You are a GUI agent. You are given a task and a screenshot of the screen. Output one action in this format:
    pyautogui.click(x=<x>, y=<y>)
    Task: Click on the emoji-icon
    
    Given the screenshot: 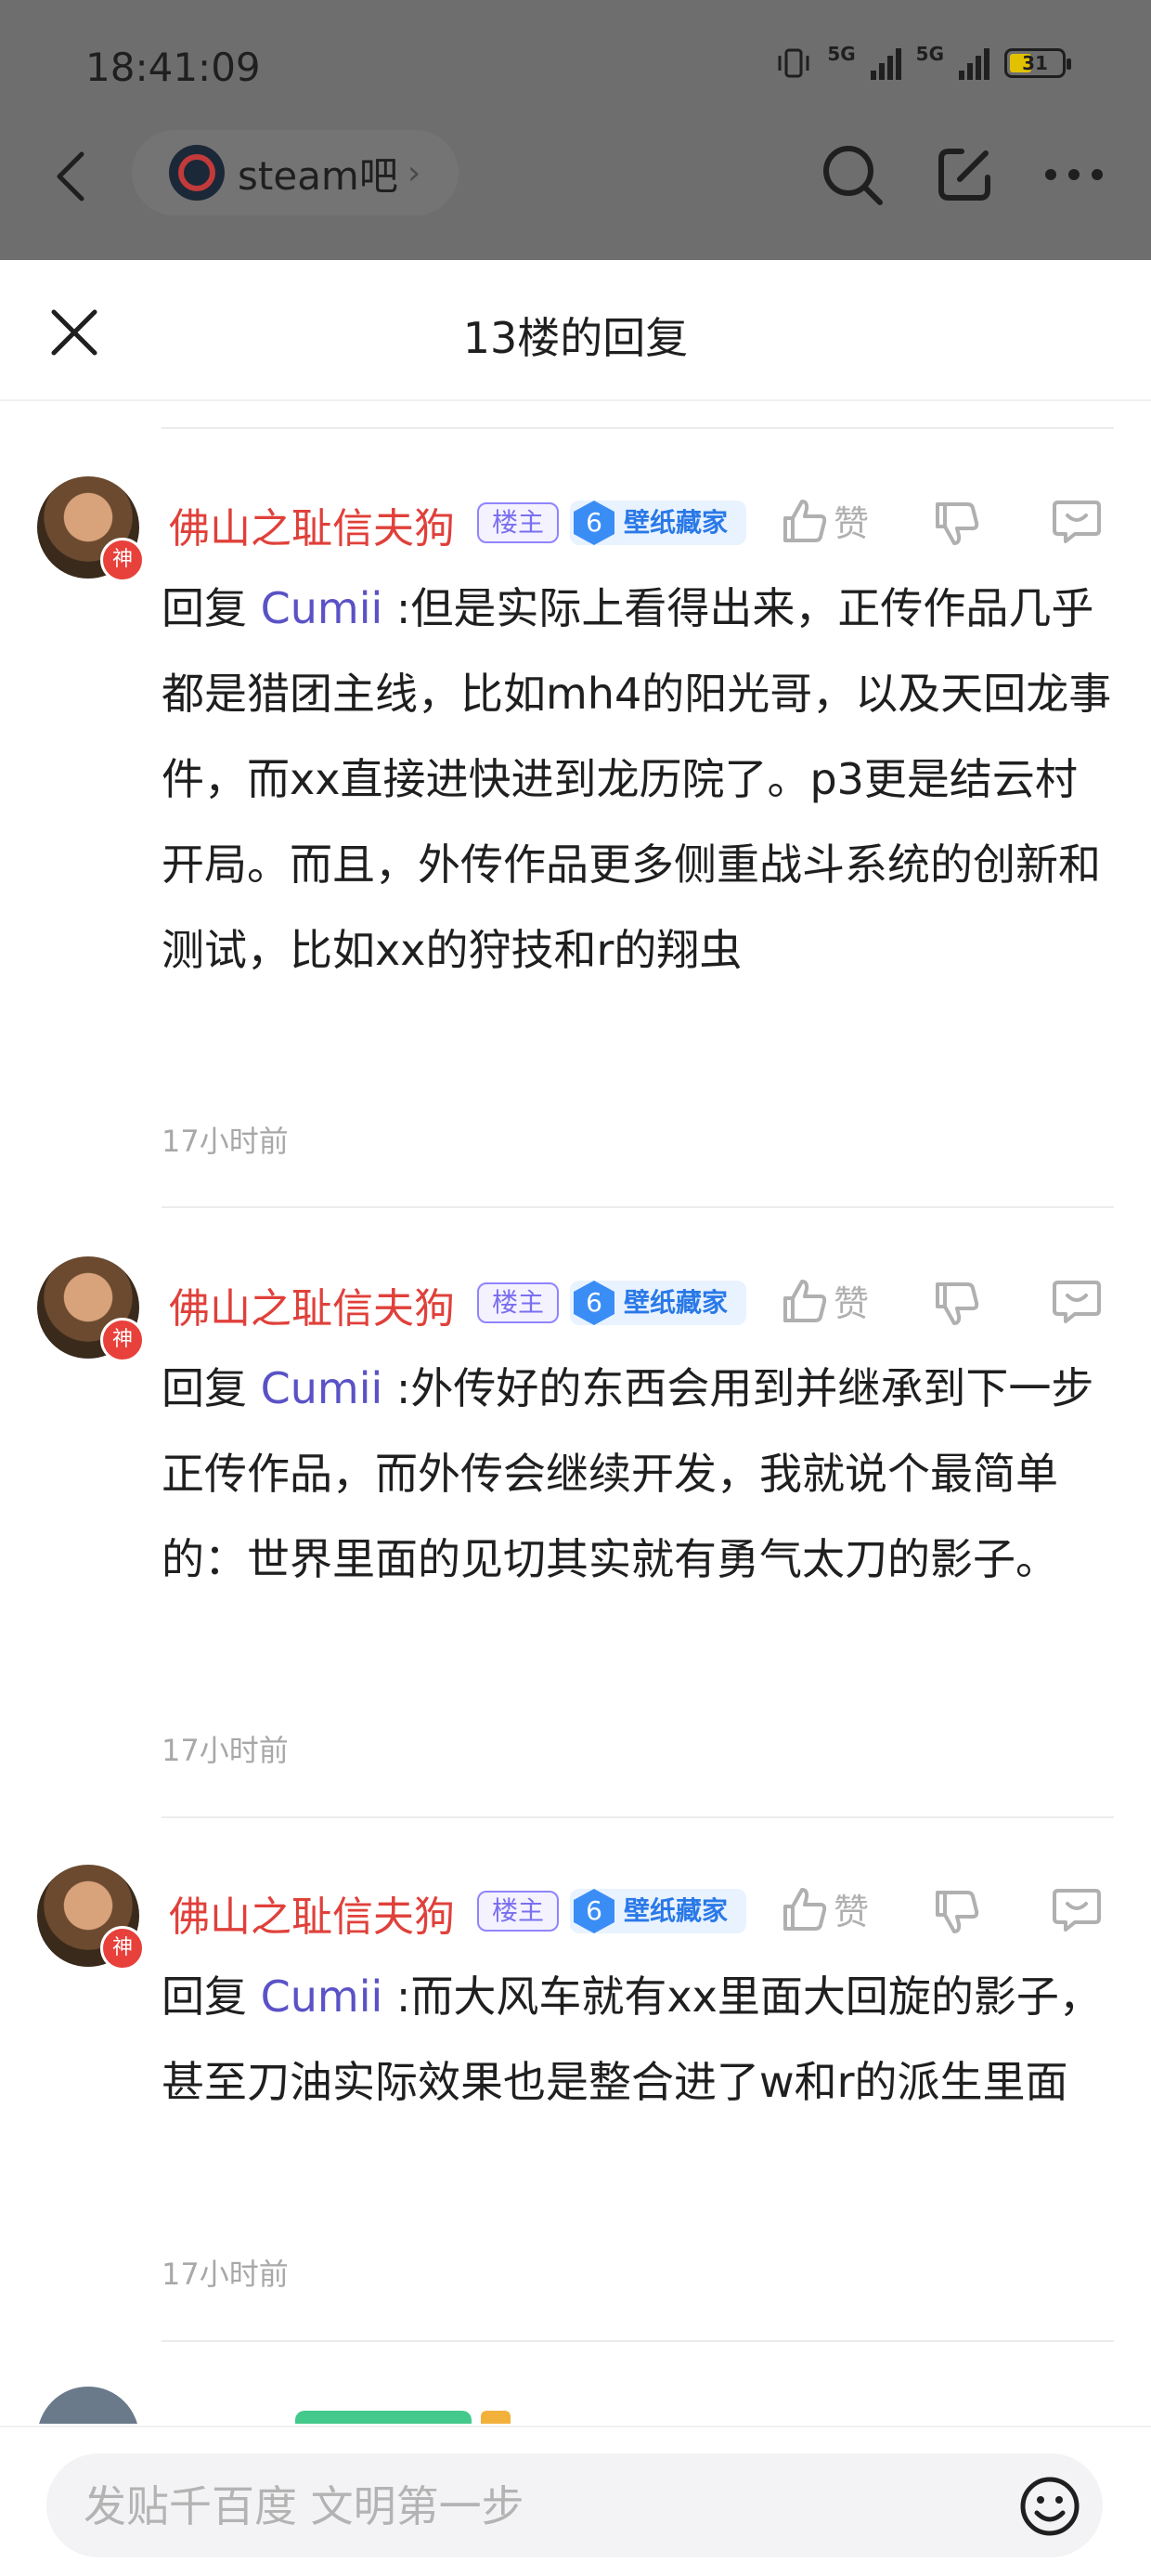 What is the action you would take?
    pyautogui.click(x=1049, y=2506)
    